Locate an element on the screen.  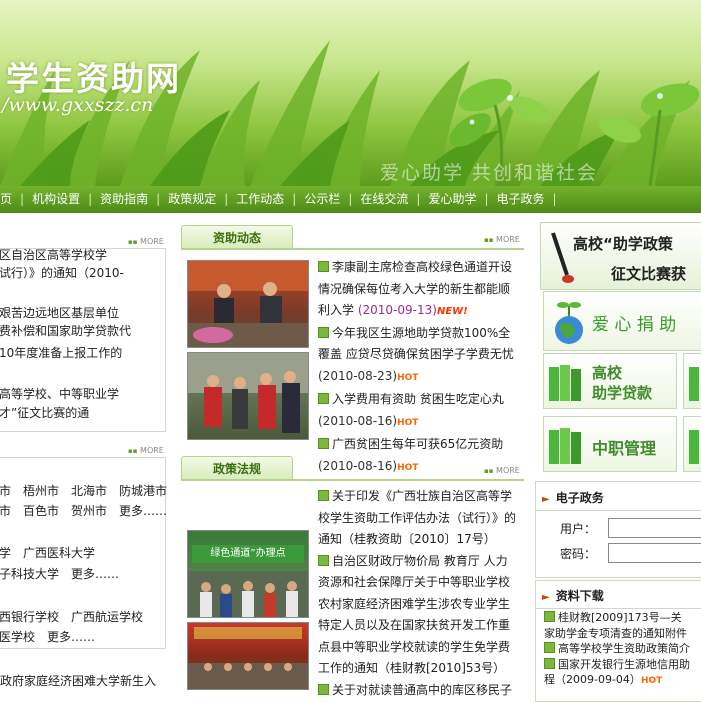
nav-e-government: 电子政务 is located at coordinates (521, 199).